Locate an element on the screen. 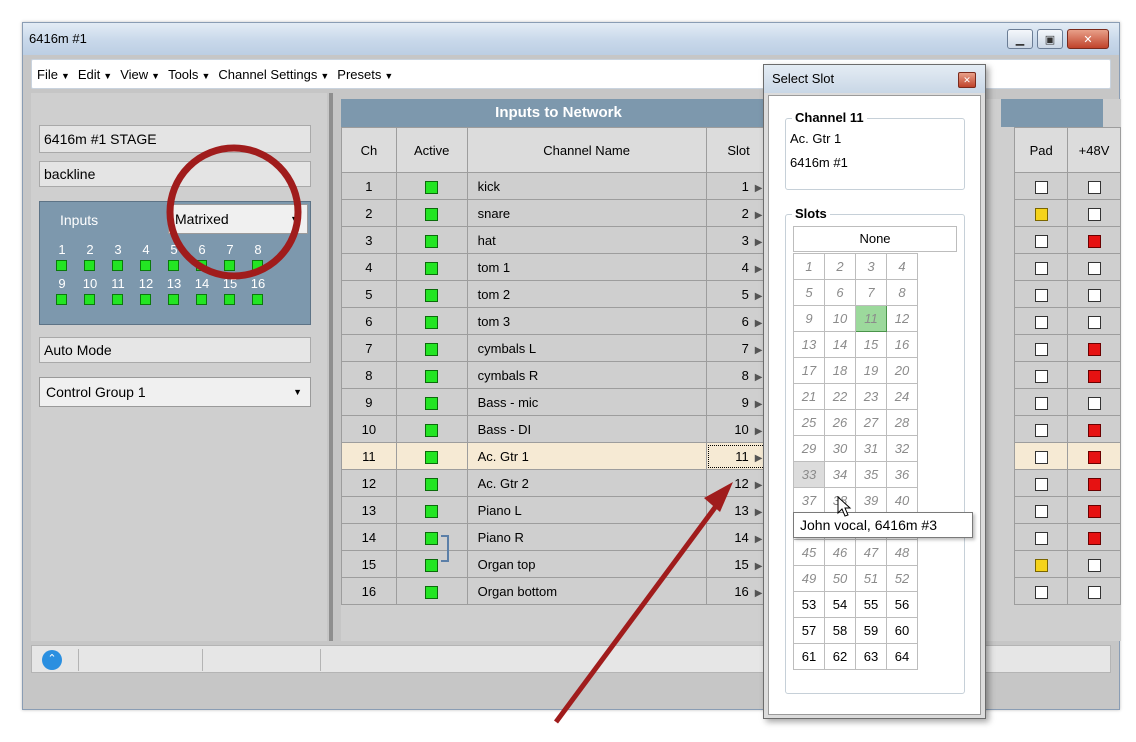  mouse-cursor-icon is located at coordinates (844, 506).